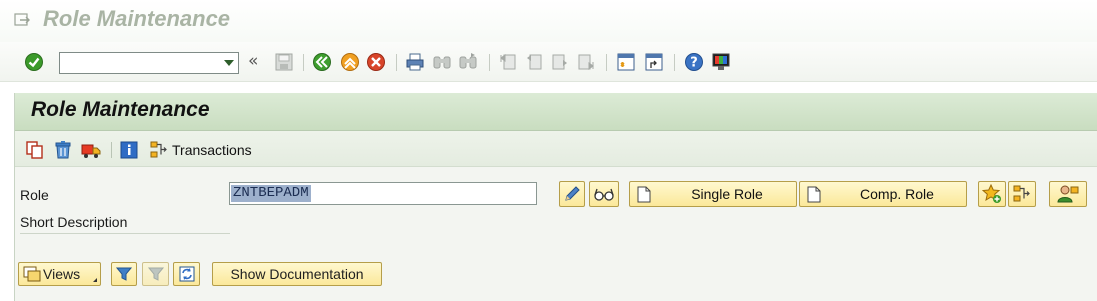  I want to click on role-label: Role, so click(34, 195).